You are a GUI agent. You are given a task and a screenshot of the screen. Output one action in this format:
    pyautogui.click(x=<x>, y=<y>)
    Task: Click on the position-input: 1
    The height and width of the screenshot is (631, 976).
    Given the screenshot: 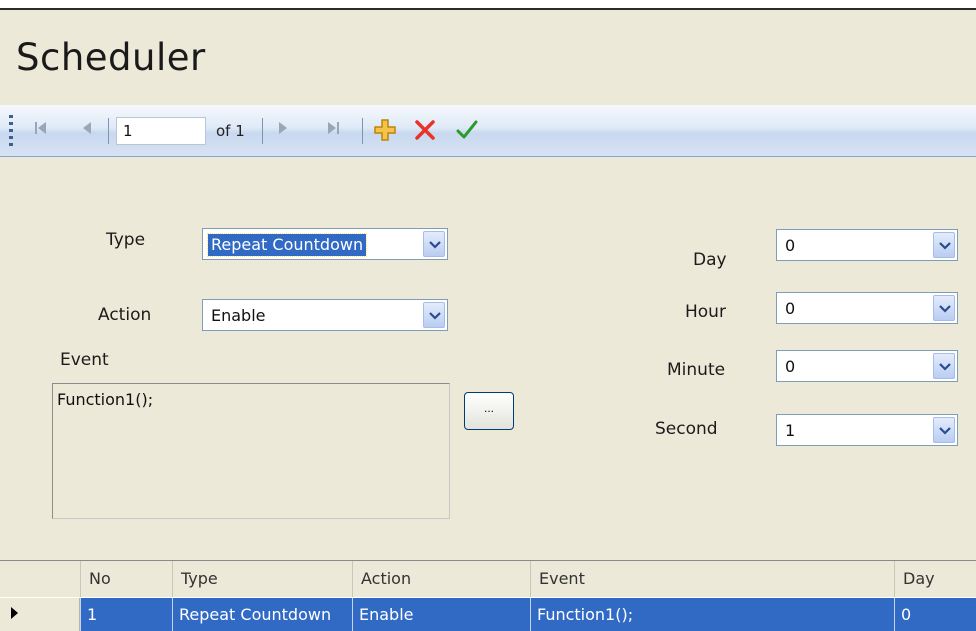 What is the action you would take?
    pyautogui.click(x=161, y=131)
    